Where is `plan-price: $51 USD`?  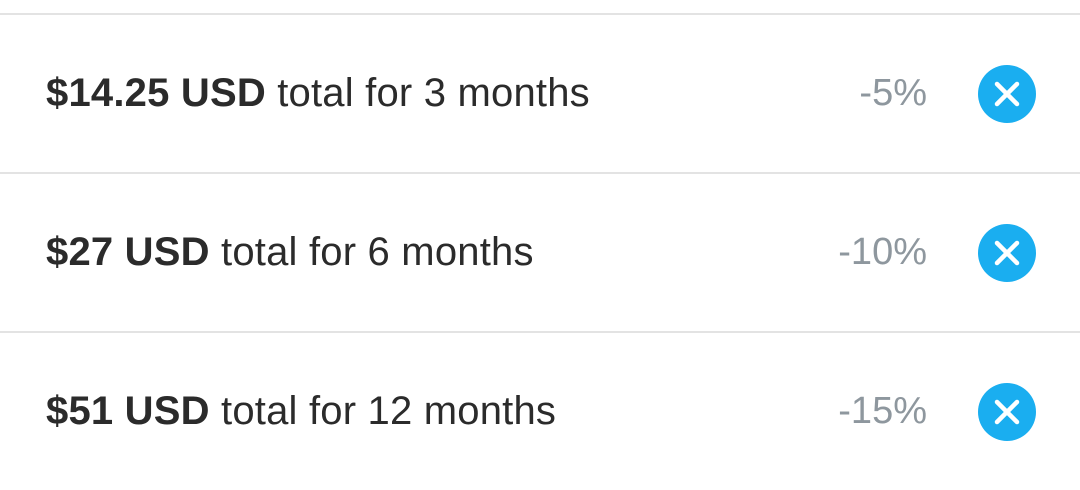 plan-price: $51 USD is located at coordinates (128, 411).